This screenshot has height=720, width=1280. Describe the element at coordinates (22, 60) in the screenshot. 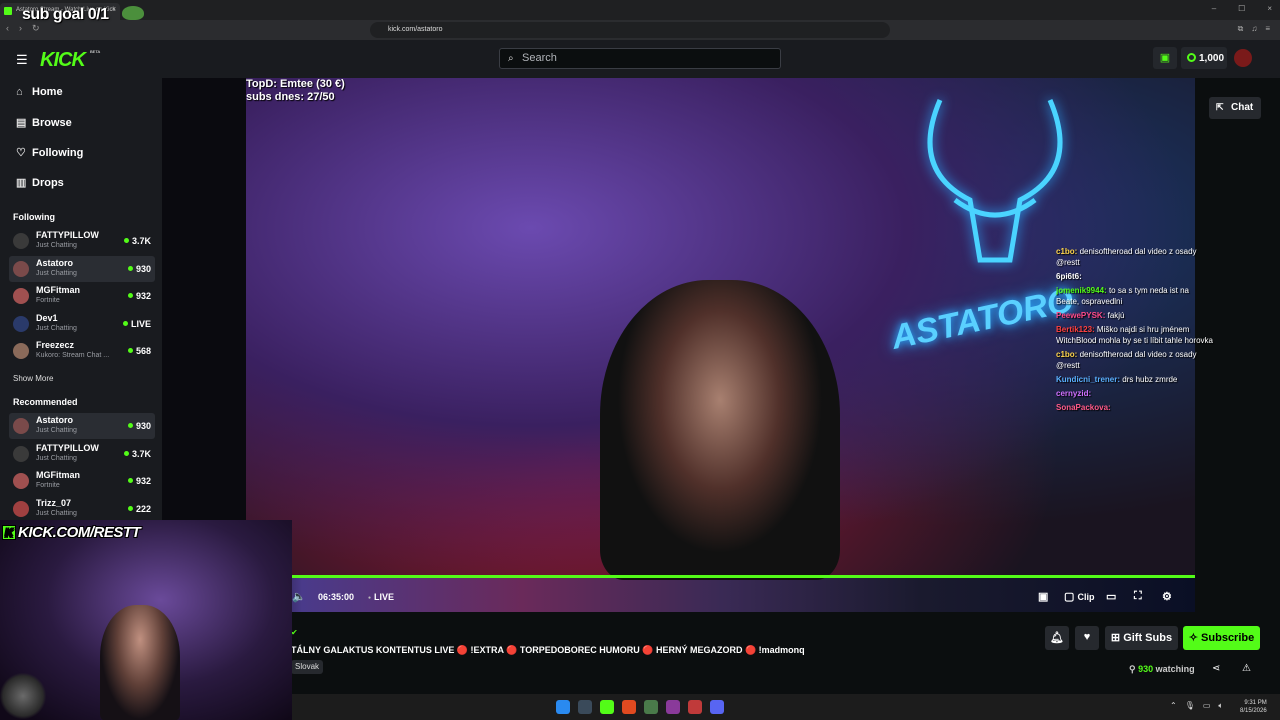

I see `hamburger-menu-icon: ☰` at that location.